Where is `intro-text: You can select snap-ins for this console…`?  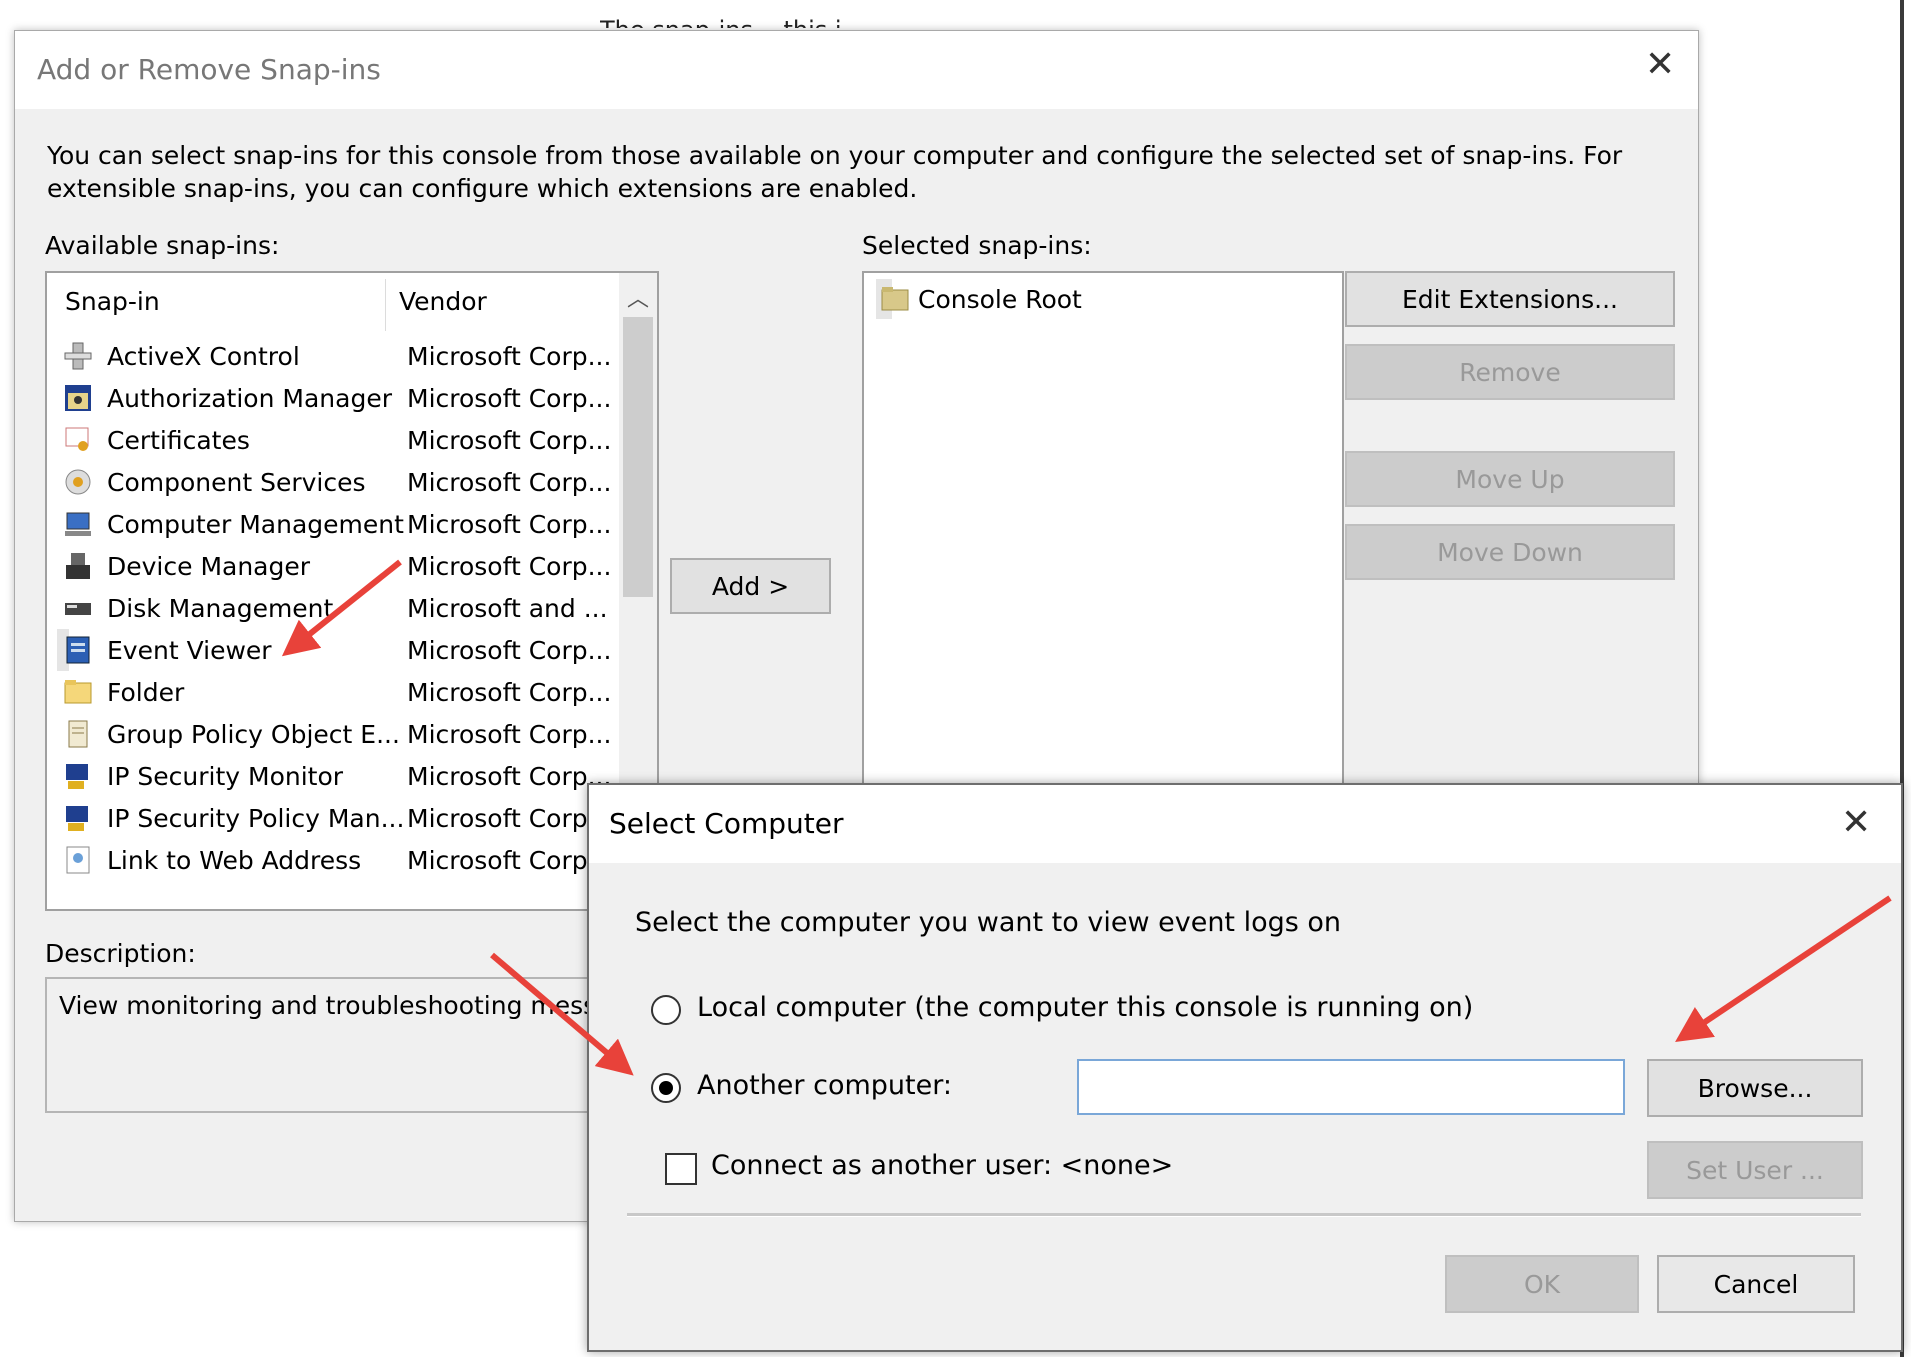 intro-text: You can select snap-ins for this console… is located at coordinates (835, 172).